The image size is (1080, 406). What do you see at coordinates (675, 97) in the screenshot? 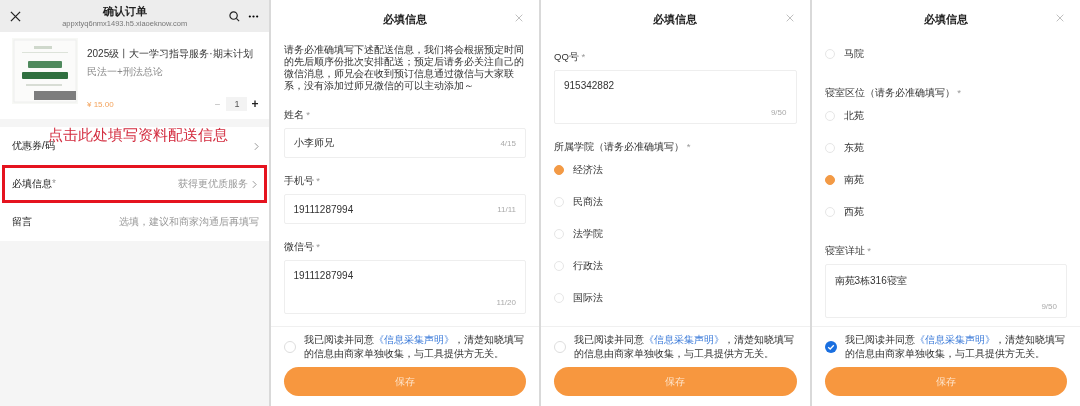
I see `input-field: 915342882 9/50` at bounding box center [675, 97].